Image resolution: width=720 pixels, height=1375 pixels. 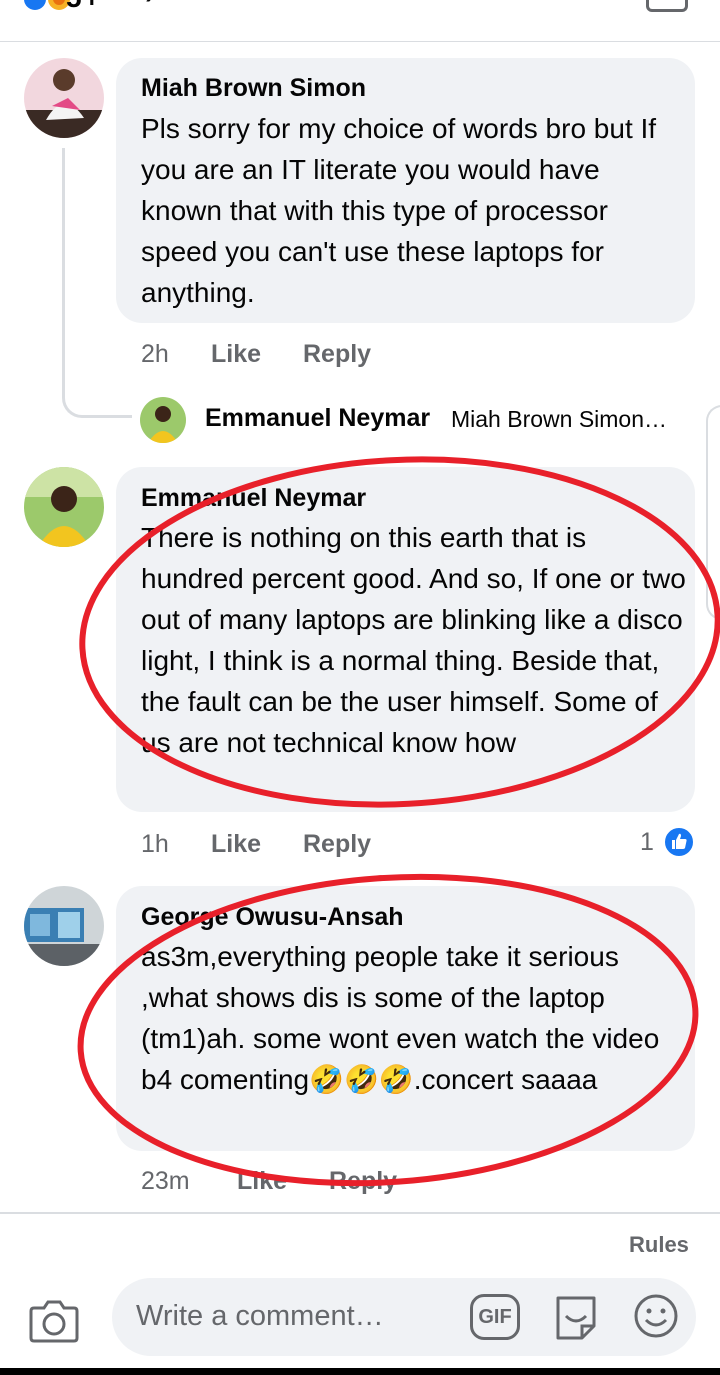 I want to click on comment-input, so click(x=301, y=1316).